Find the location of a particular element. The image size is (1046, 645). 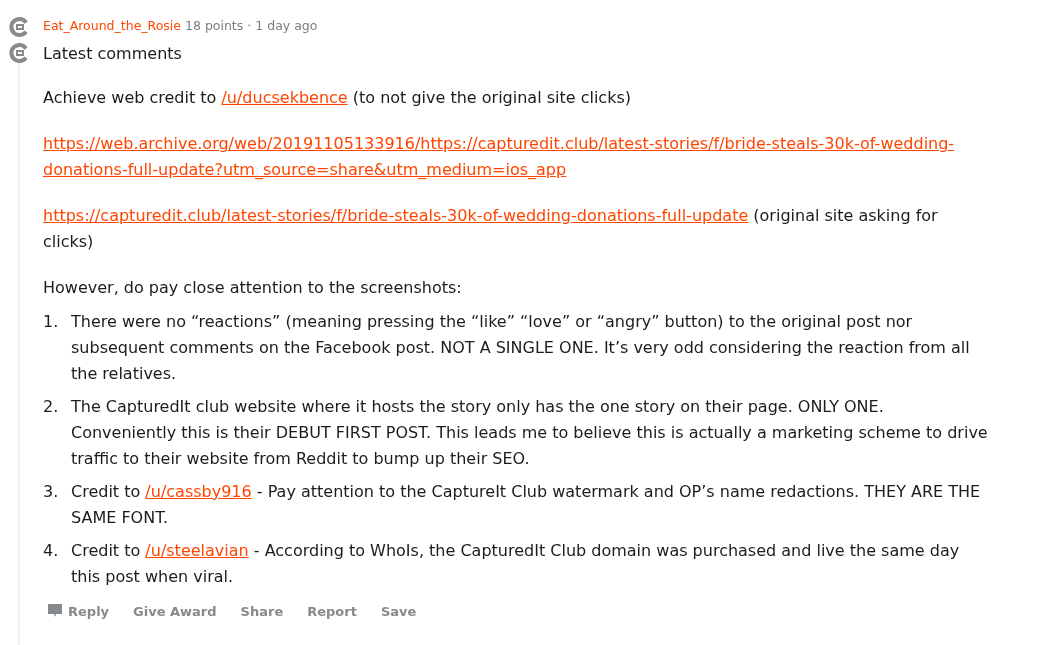

list-item-text: Credit to /u/cassby916 - Pay attention to the CaptureIt Club watermark and OP’s name redactions. THEY ARE THE SAME FONT. is located at coordinates (526, 505).